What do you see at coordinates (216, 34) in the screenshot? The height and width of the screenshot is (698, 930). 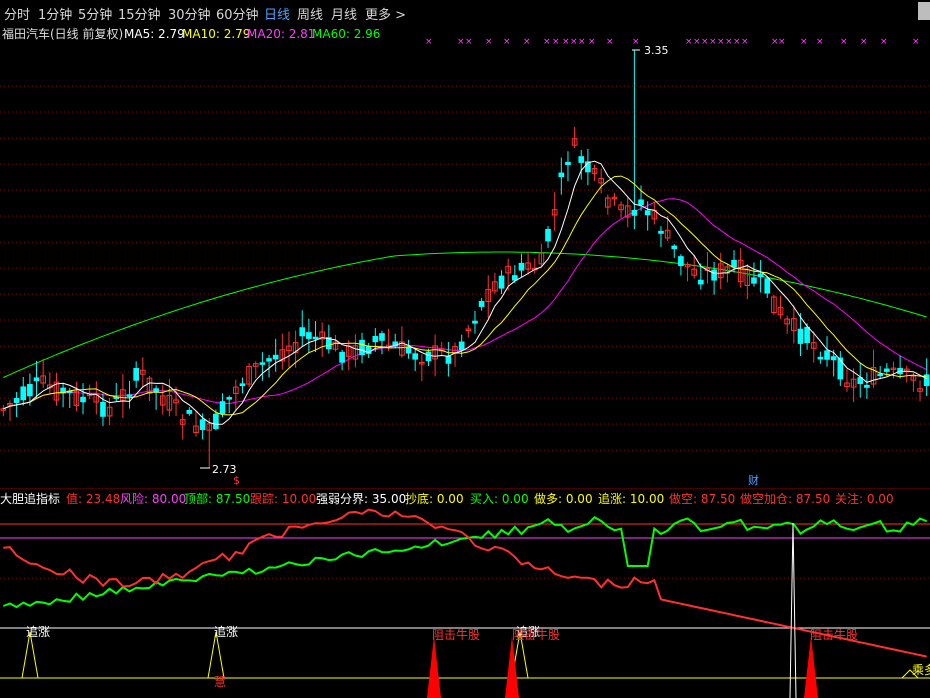 I see `ma10-readout: MA10: 2.79` at bounding box center [216, 34].